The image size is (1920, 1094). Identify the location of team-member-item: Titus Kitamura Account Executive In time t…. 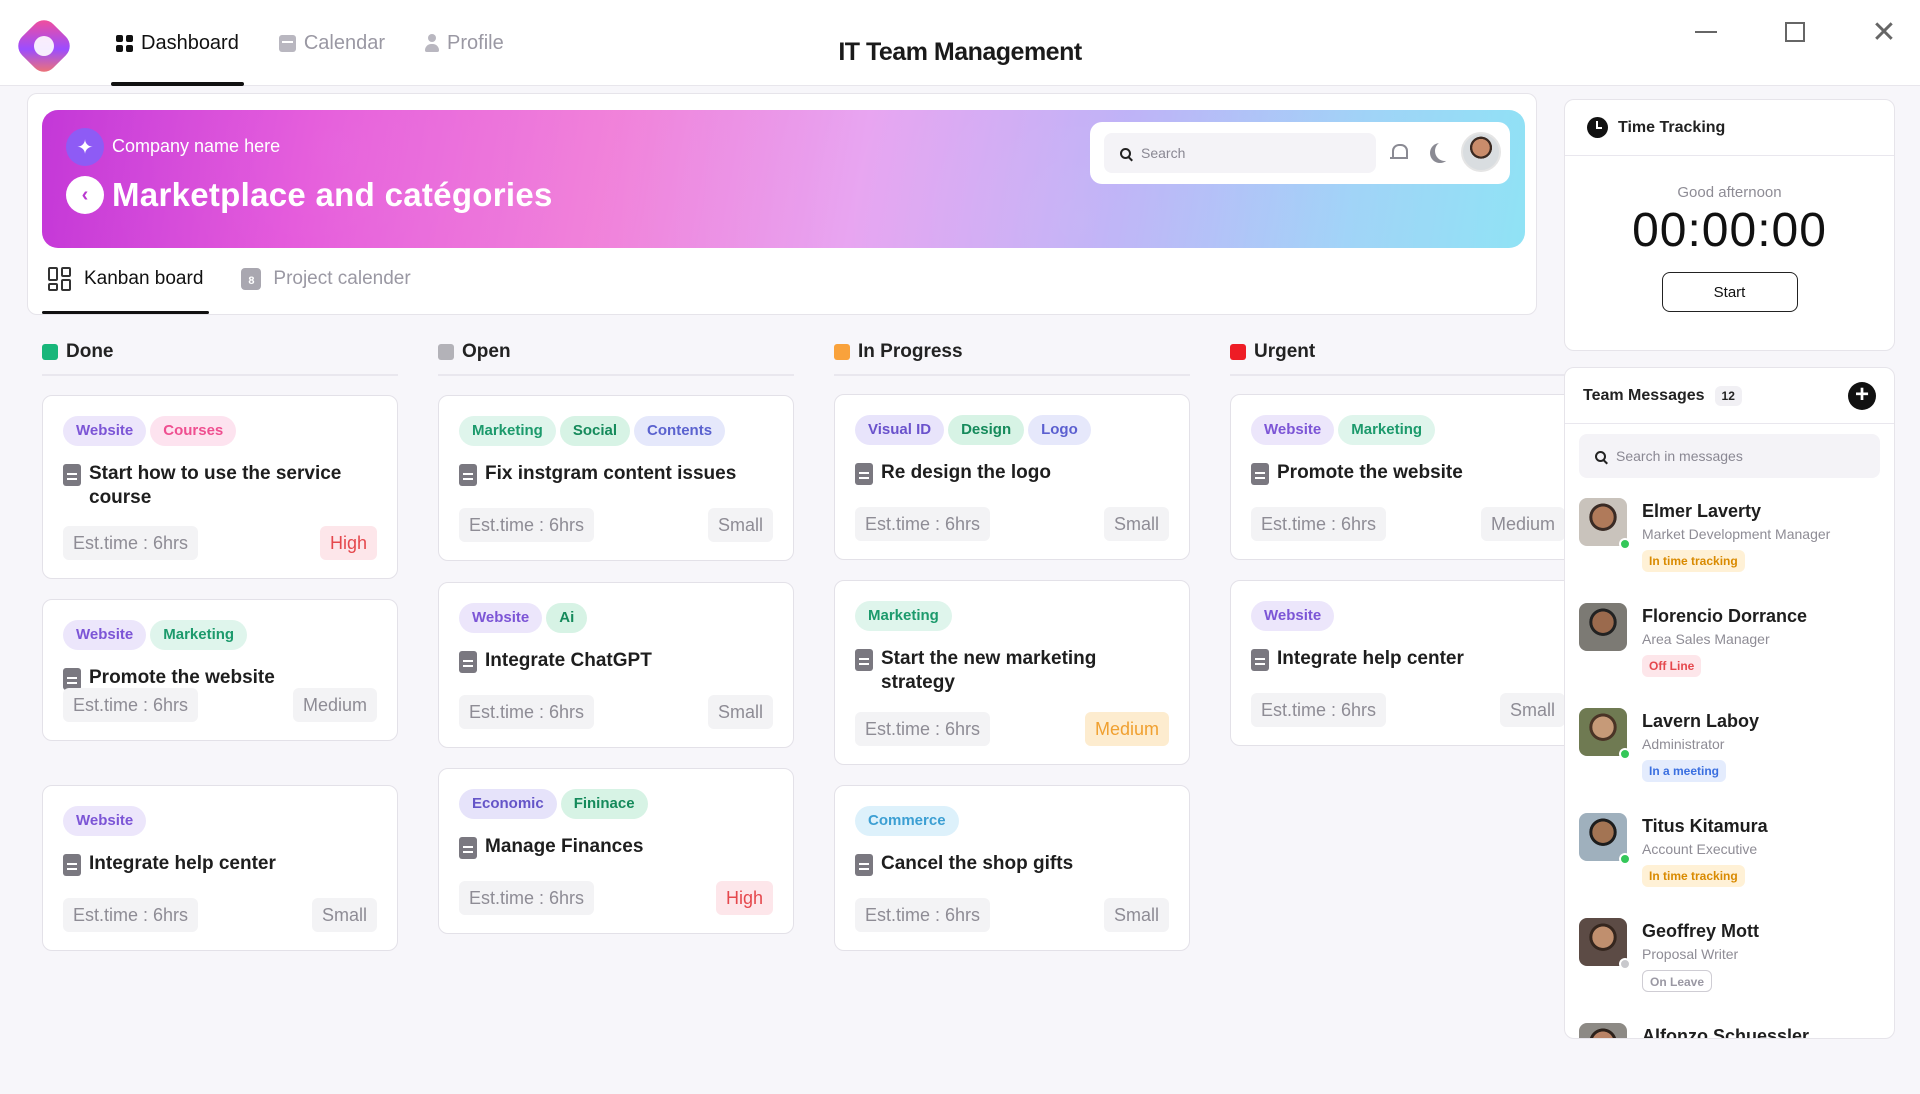
(1729, 863).